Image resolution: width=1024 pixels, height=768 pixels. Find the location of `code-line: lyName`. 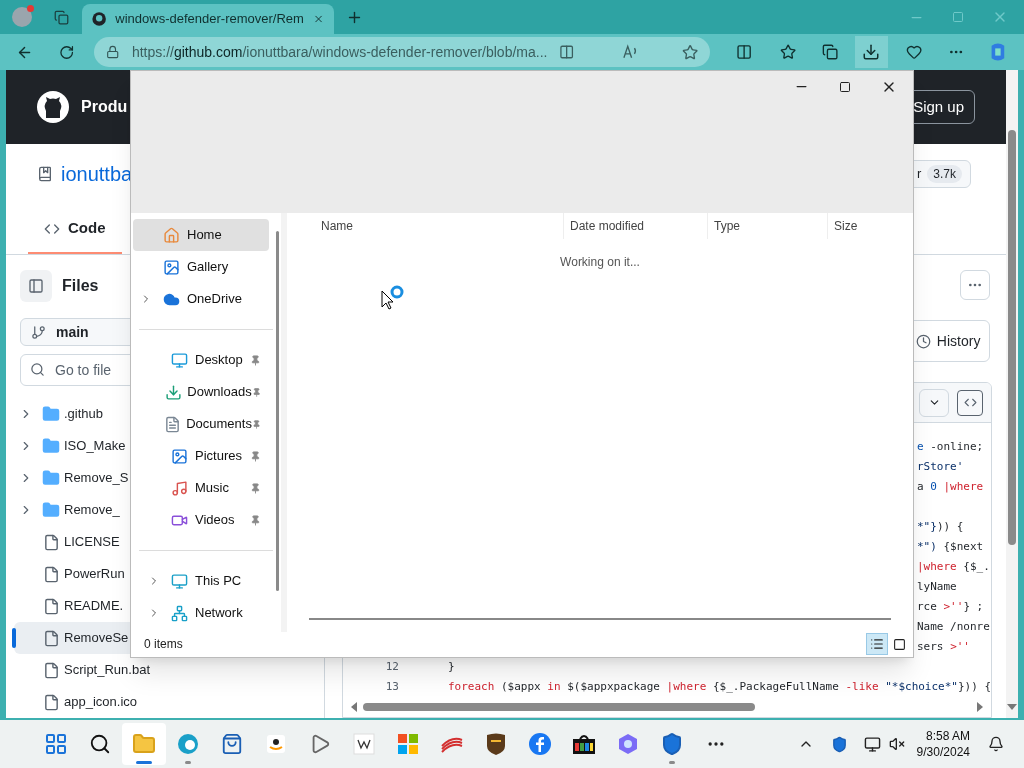

code-line: lyName is located at coordinates (937, 586).